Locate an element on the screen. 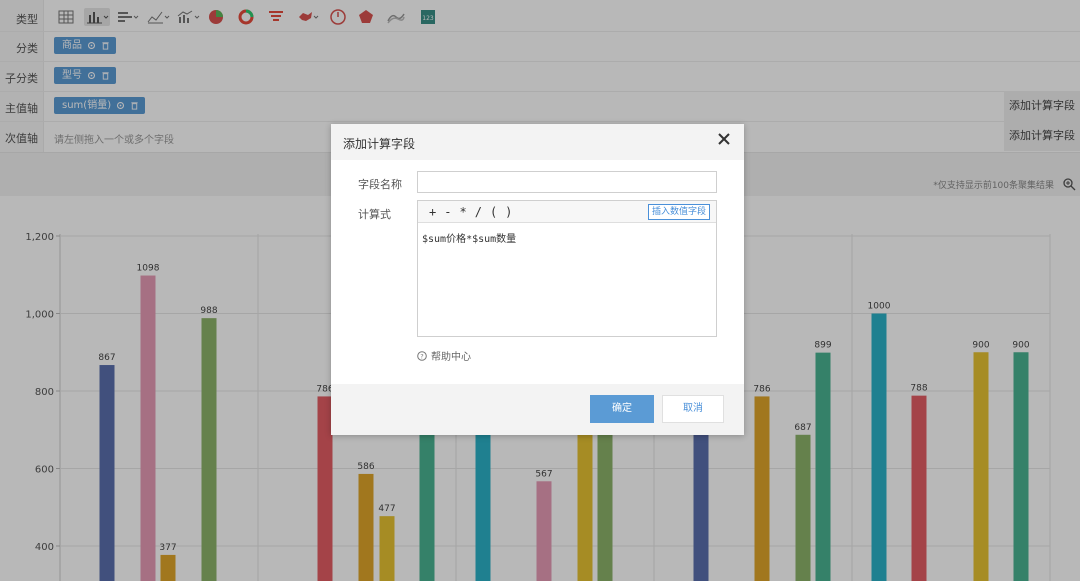 The image size is (1080, 581). formula-text: $sum价格*$sum数量 is located at coordinates (469, 237).